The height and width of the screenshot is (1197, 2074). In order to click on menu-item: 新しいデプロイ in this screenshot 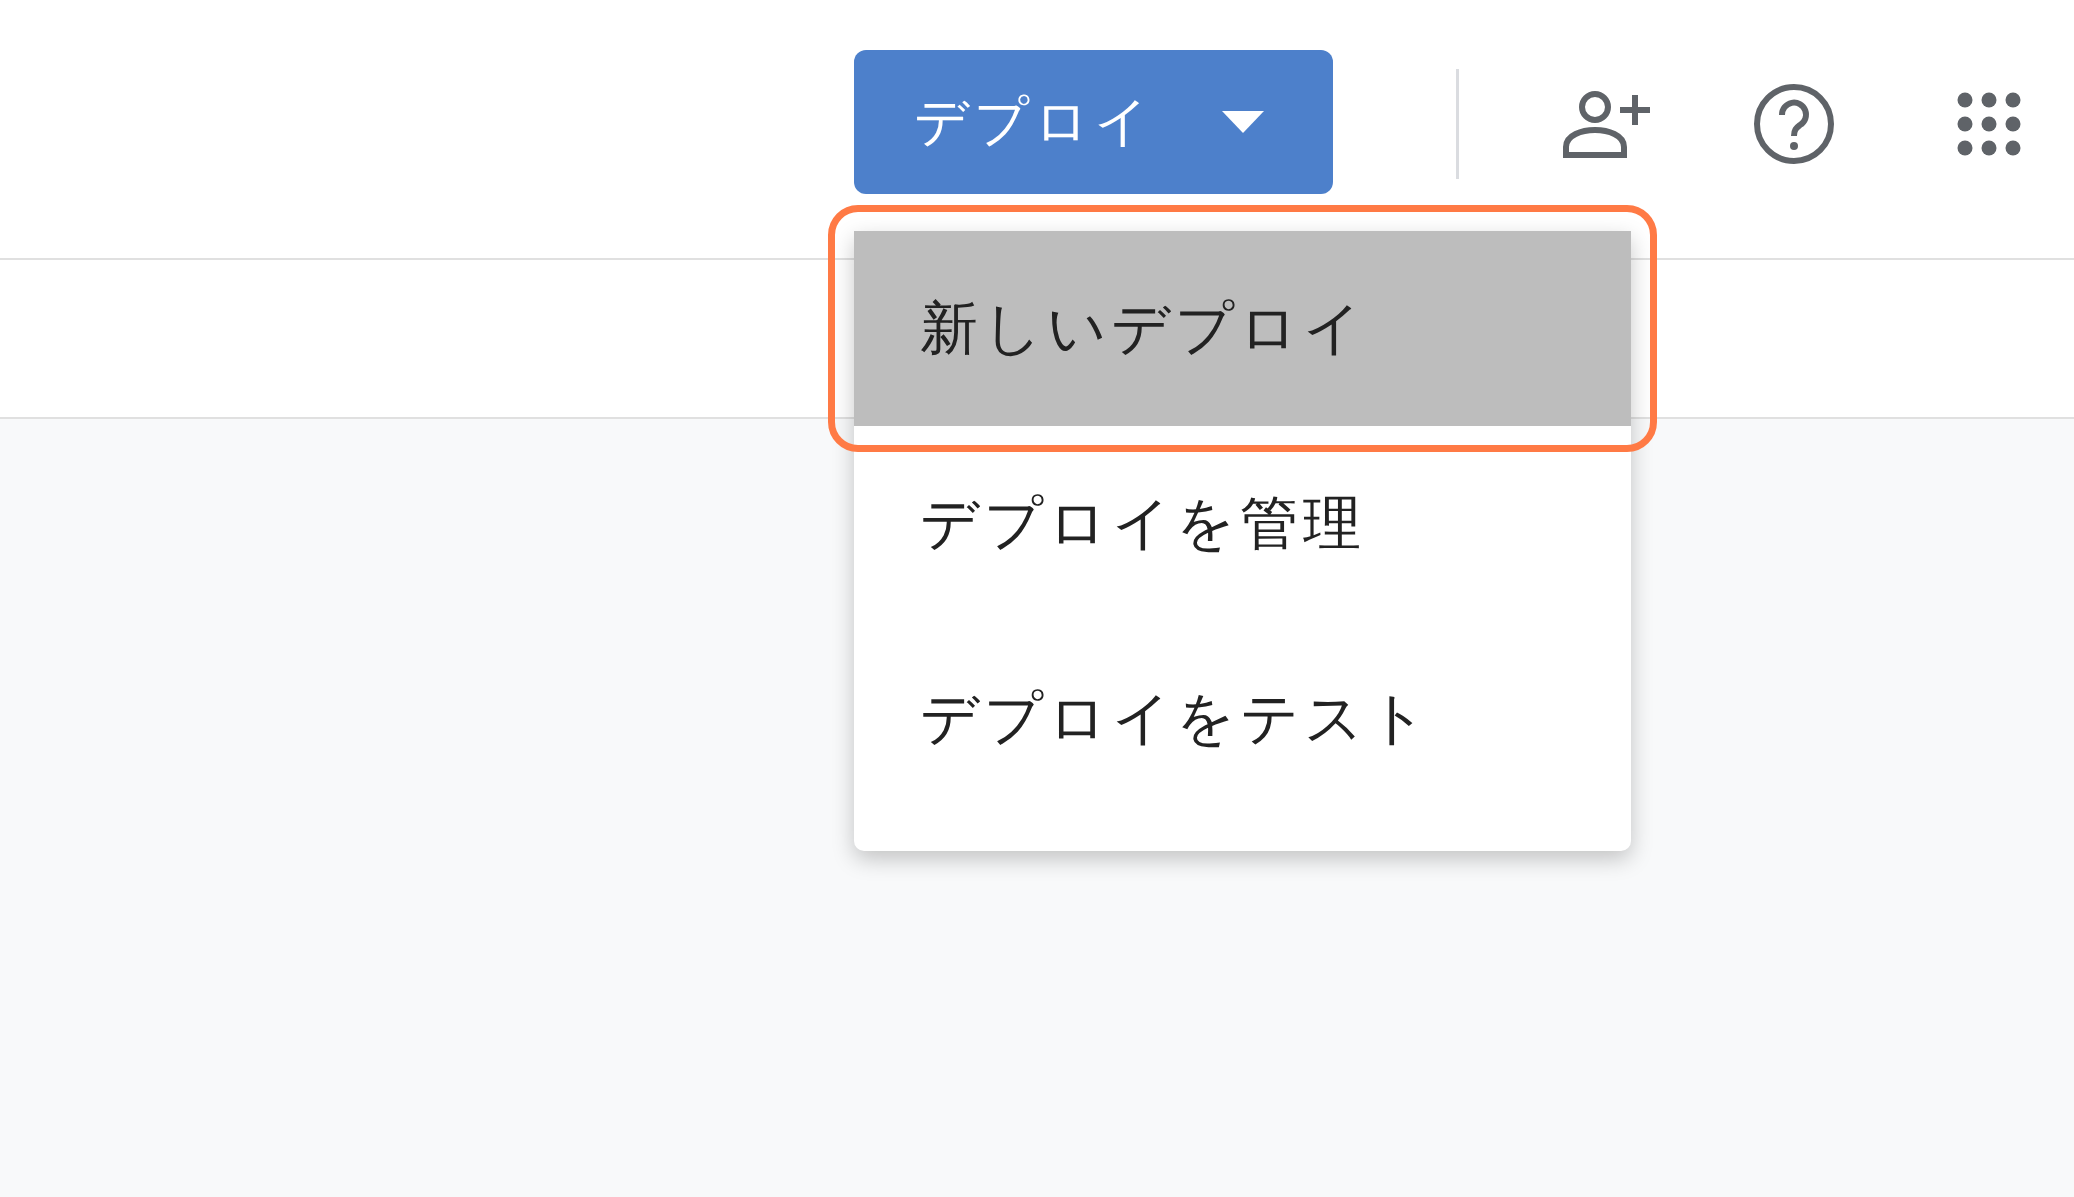, I will do `click(1242, 328)`.